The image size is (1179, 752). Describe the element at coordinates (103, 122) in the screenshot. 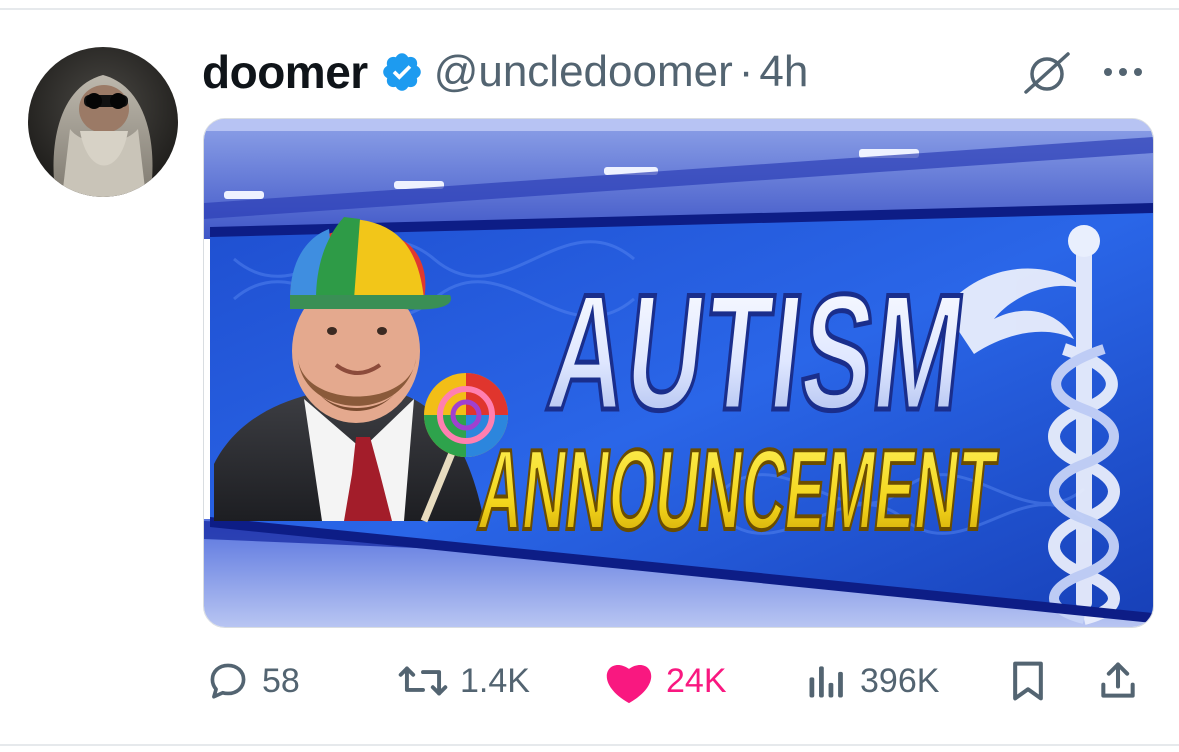

I see `avatar` at that location.